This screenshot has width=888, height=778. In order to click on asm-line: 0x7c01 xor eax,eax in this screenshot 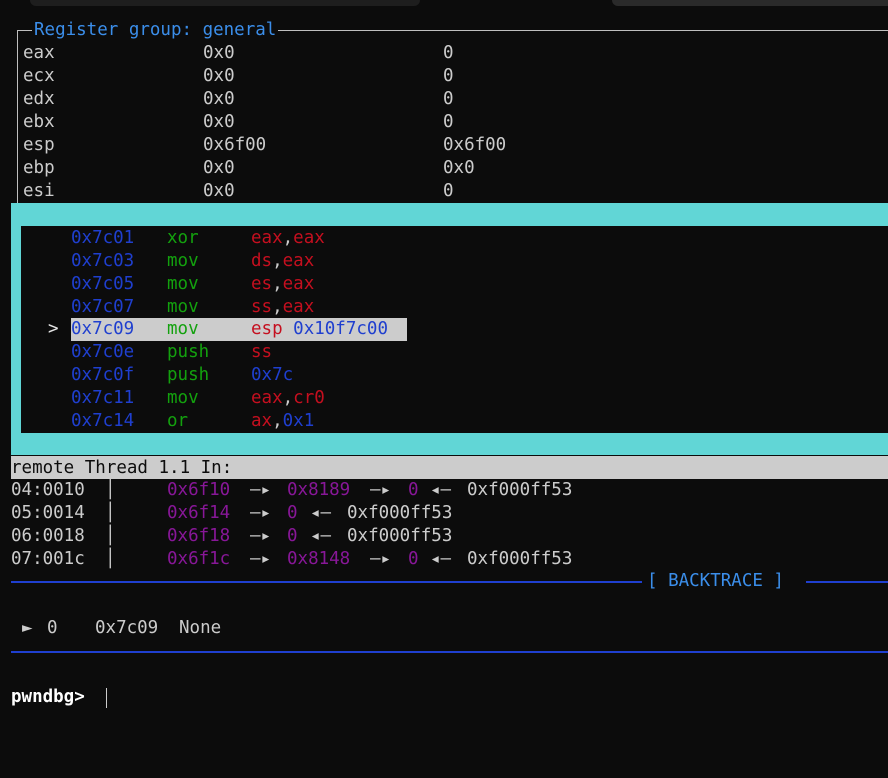, I will do `click(173, 238)`.